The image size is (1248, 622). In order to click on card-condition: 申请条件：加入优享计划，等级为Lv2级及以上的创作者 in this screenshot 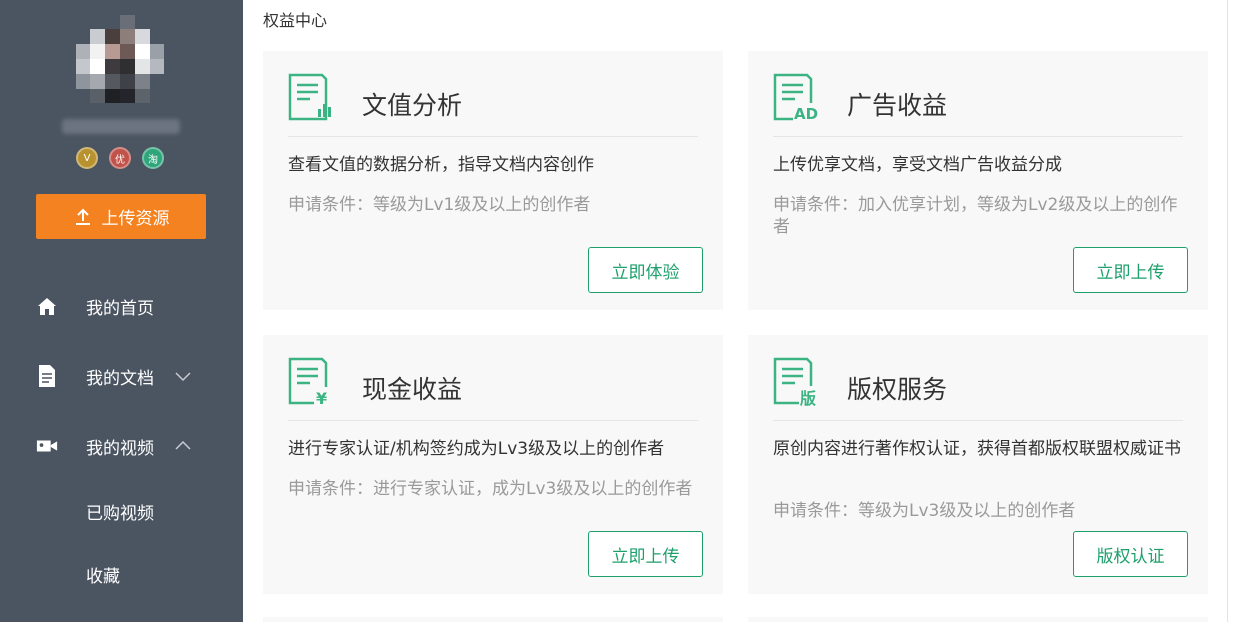, I will do `click(975, 216)`.